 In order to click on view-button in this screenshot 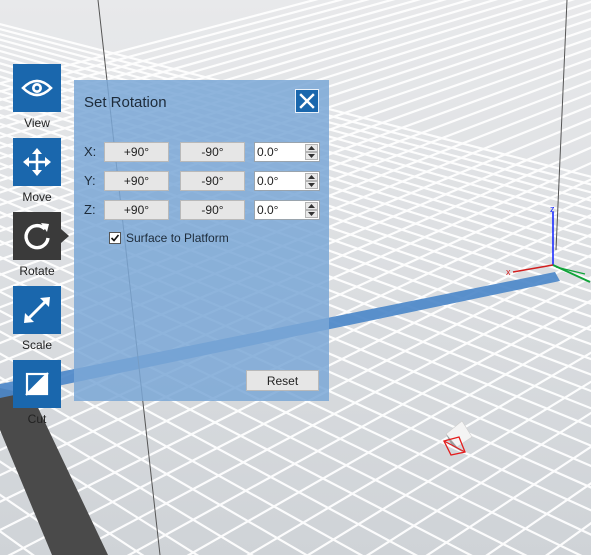, I will do `click(37, 88)`.